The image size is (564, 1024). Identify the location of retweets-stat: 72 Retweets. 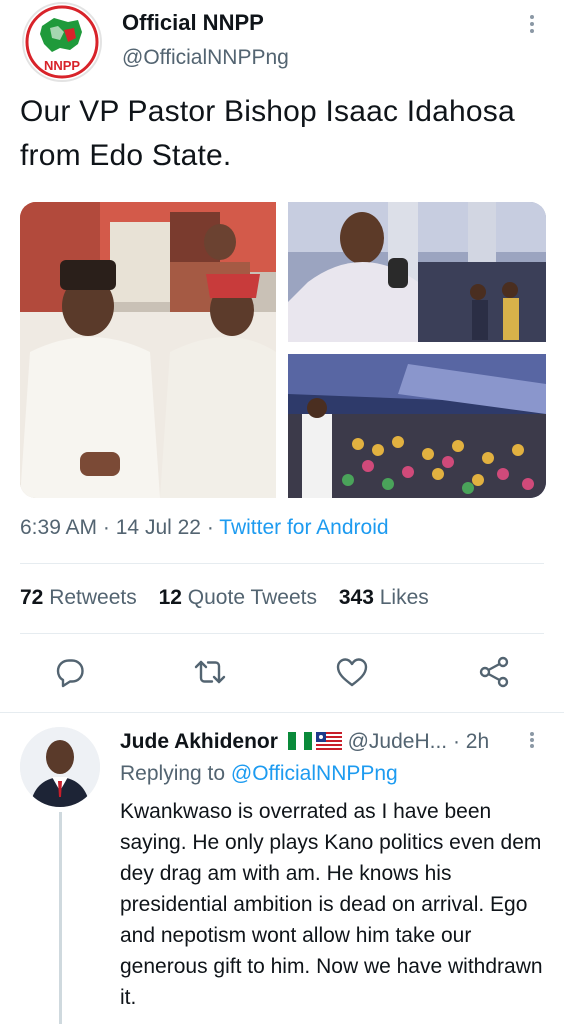
(78, 597).